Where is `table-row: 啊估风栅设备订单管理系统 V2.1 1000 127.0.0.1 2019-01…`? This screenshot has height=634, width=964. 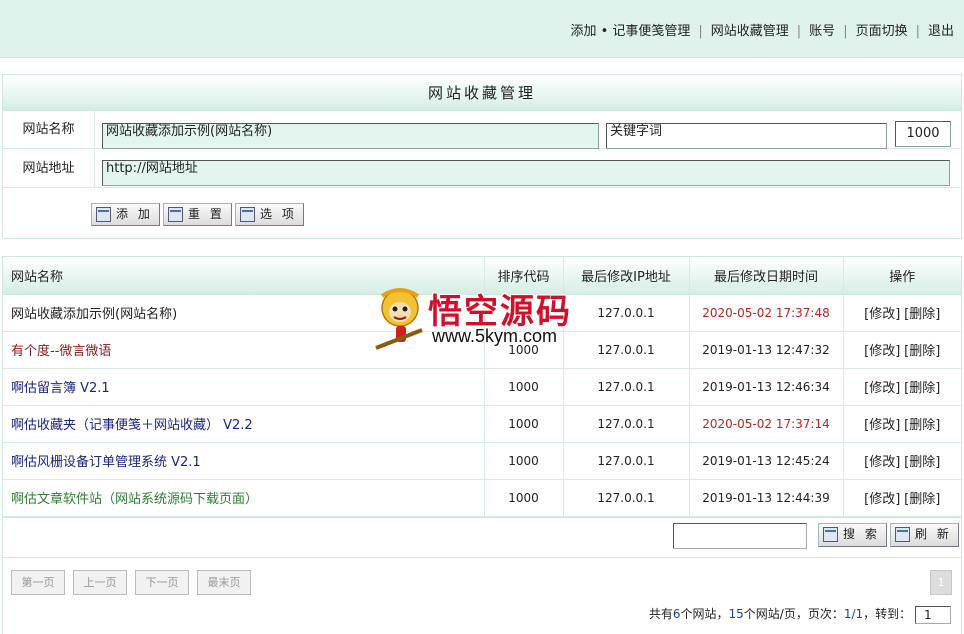
table-row: 啊估风栅设备订单管理系统 V2.1 1000 127.0.0.1 2019-01… is located at coordinates (482, 461).